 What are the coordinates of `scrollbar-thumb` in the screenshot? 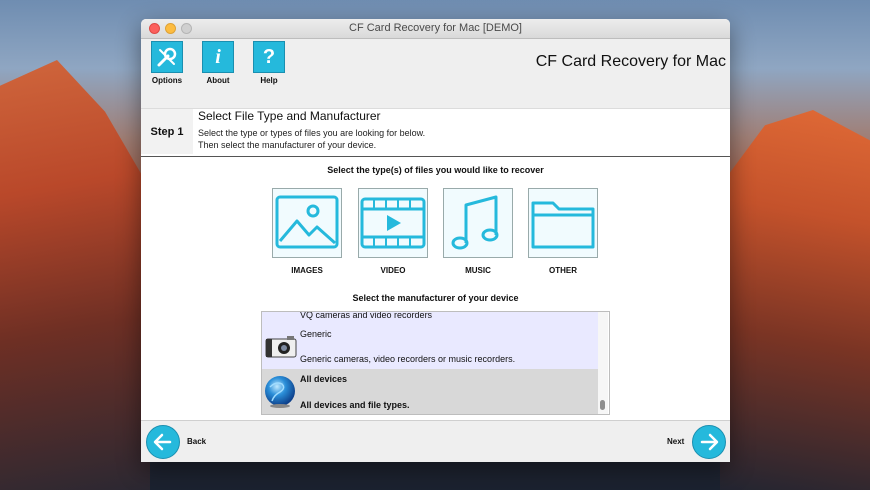 It's located at (602, 405).